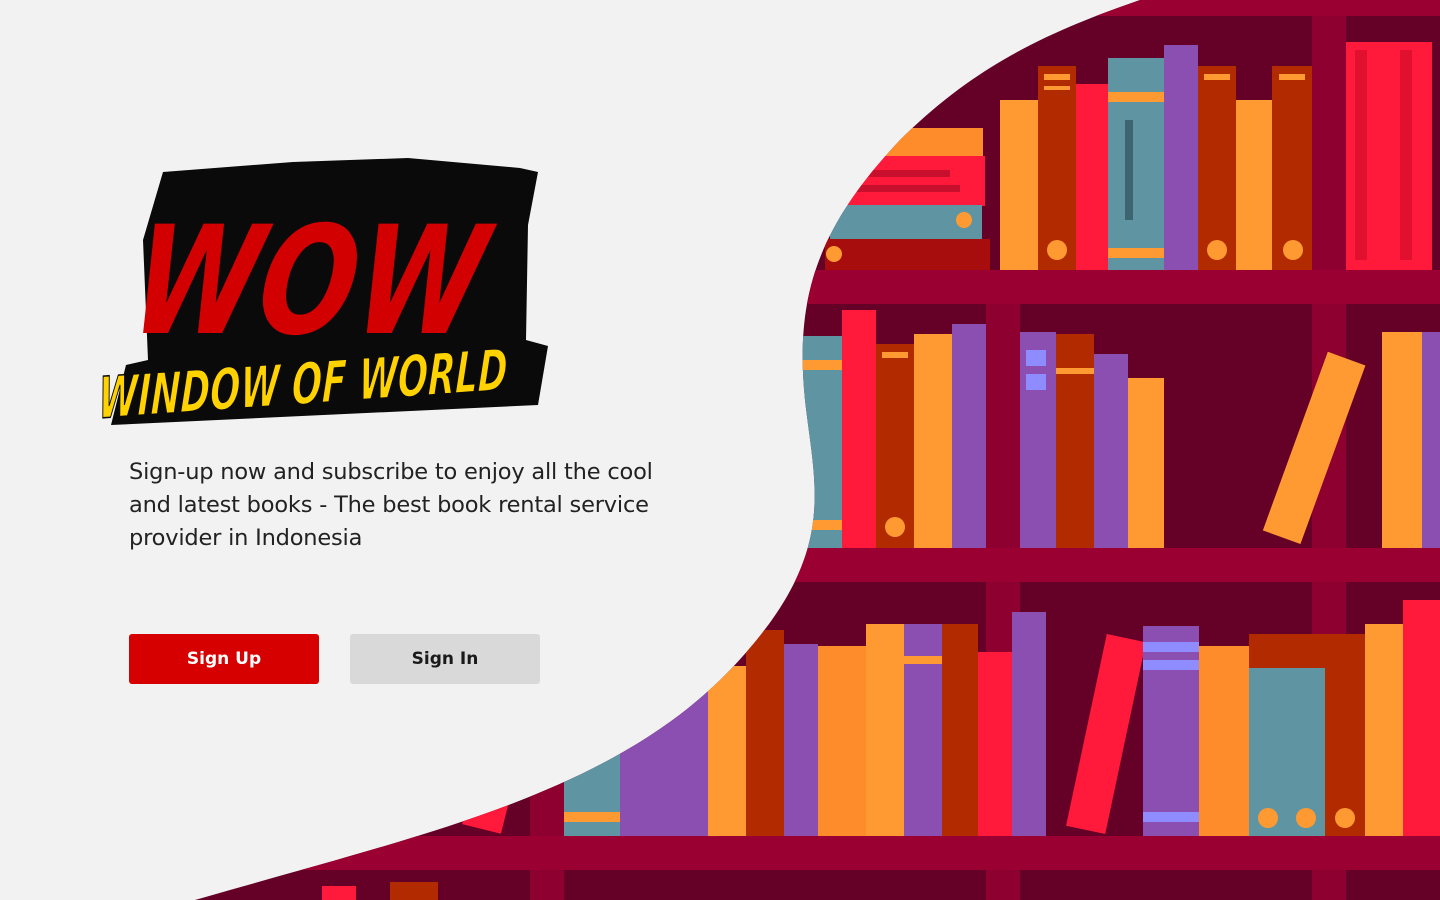 The width and height of the screenshot is (1440, 900). What do you see at coordinates (224, 659) in the screenshot?
I see `sign-up-button: Sign Up` at bounding box center [224, 659].